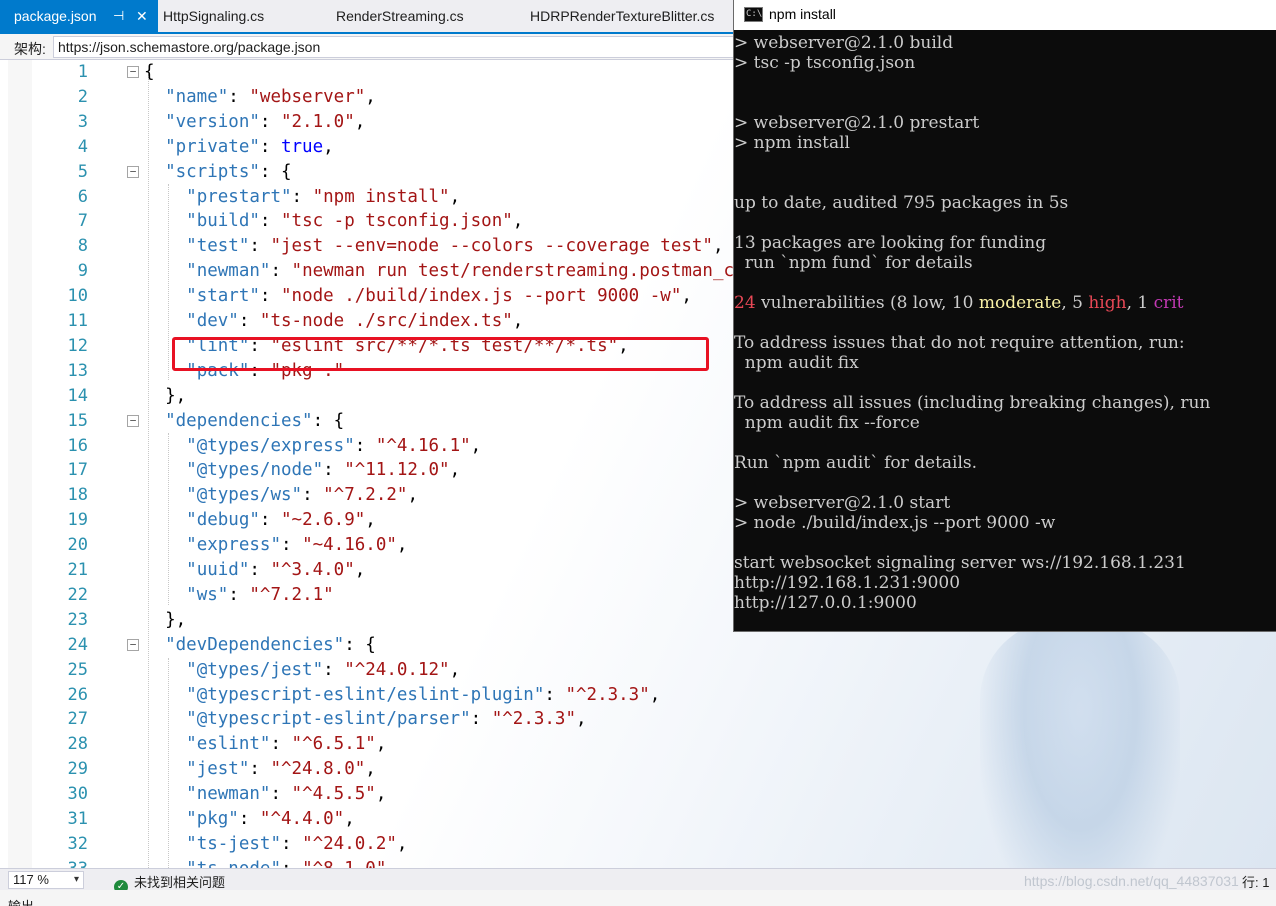 The height and width of the screenshot is (906, 1276). Describe the element at coordinates (638, 670) in the screenshot. I see `code-line: 25 "@types/jest": "^24.0.12",` at that location.